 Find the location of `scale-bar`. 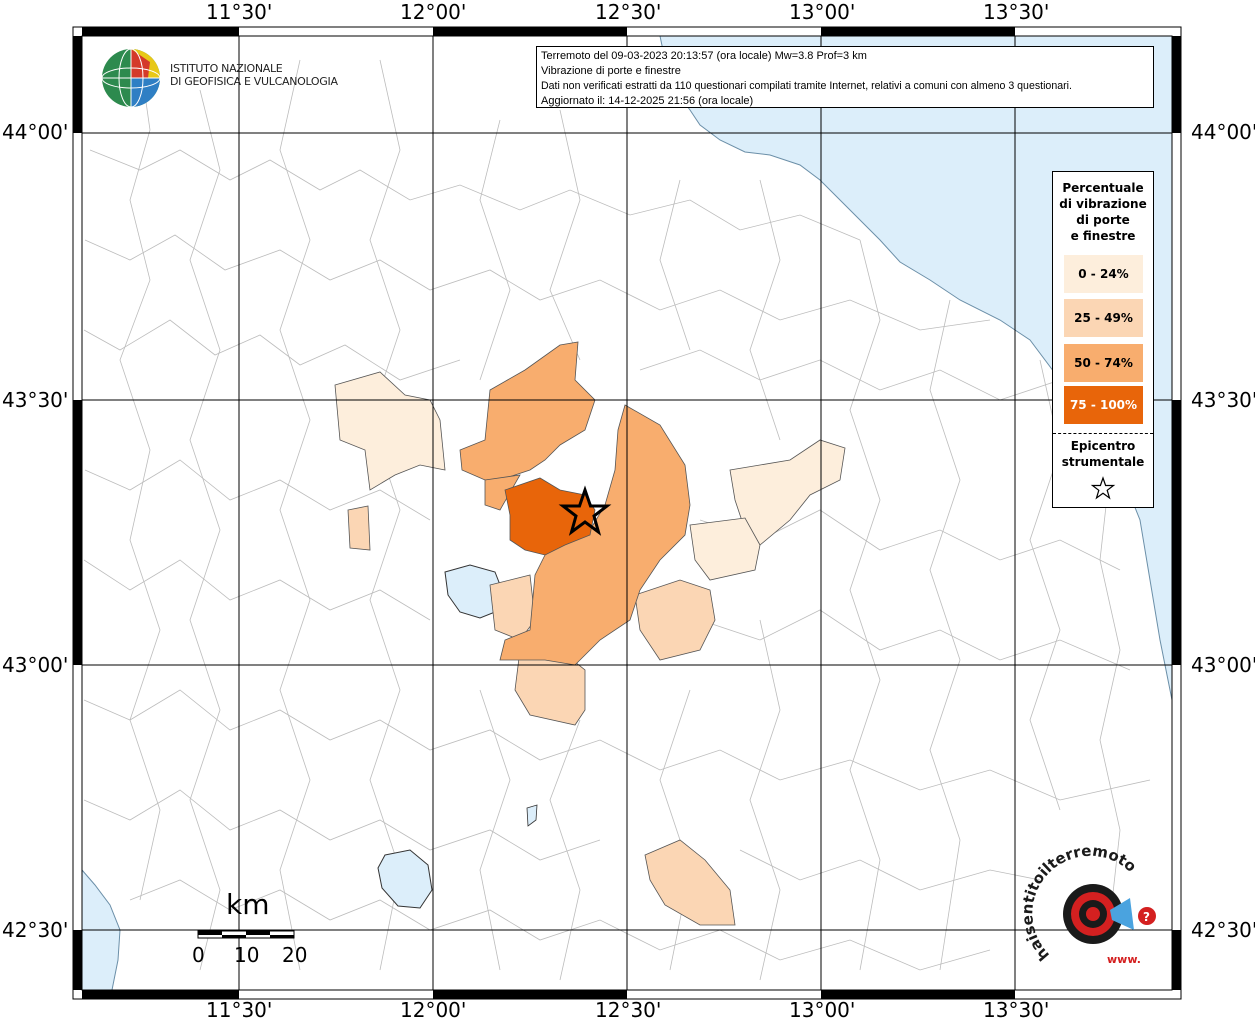

scale-bar is located at coordinates (246, 934).